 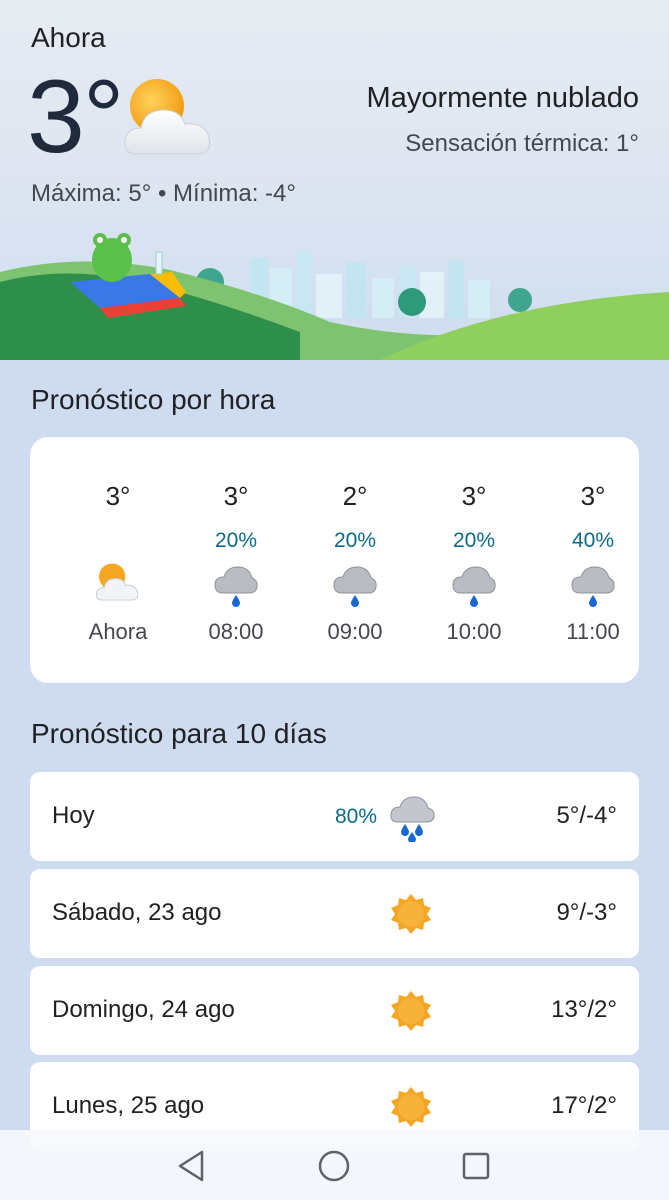 I want to click on daily-day-label: Sábado, 23 ago, so click(x=137, y=912).